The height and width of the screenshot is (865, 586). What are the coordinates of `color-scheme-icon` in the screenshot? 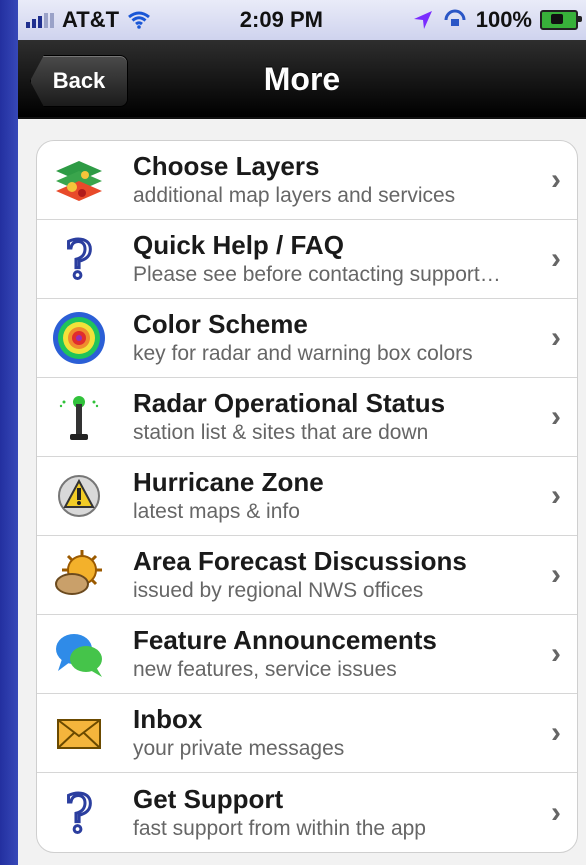 It's located at (79, 338).